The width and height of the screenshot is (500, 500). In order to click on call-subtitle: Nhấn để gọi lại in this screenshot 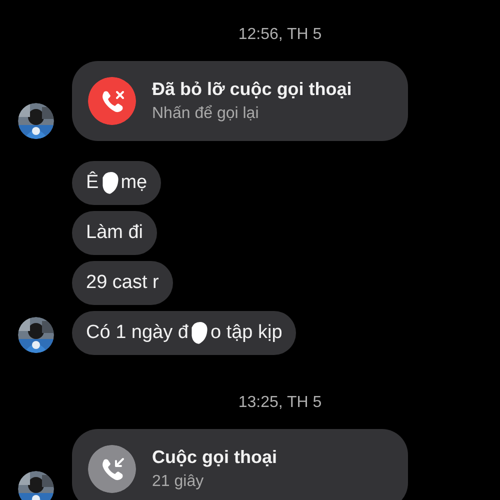, I will do `click(206, 114)`.